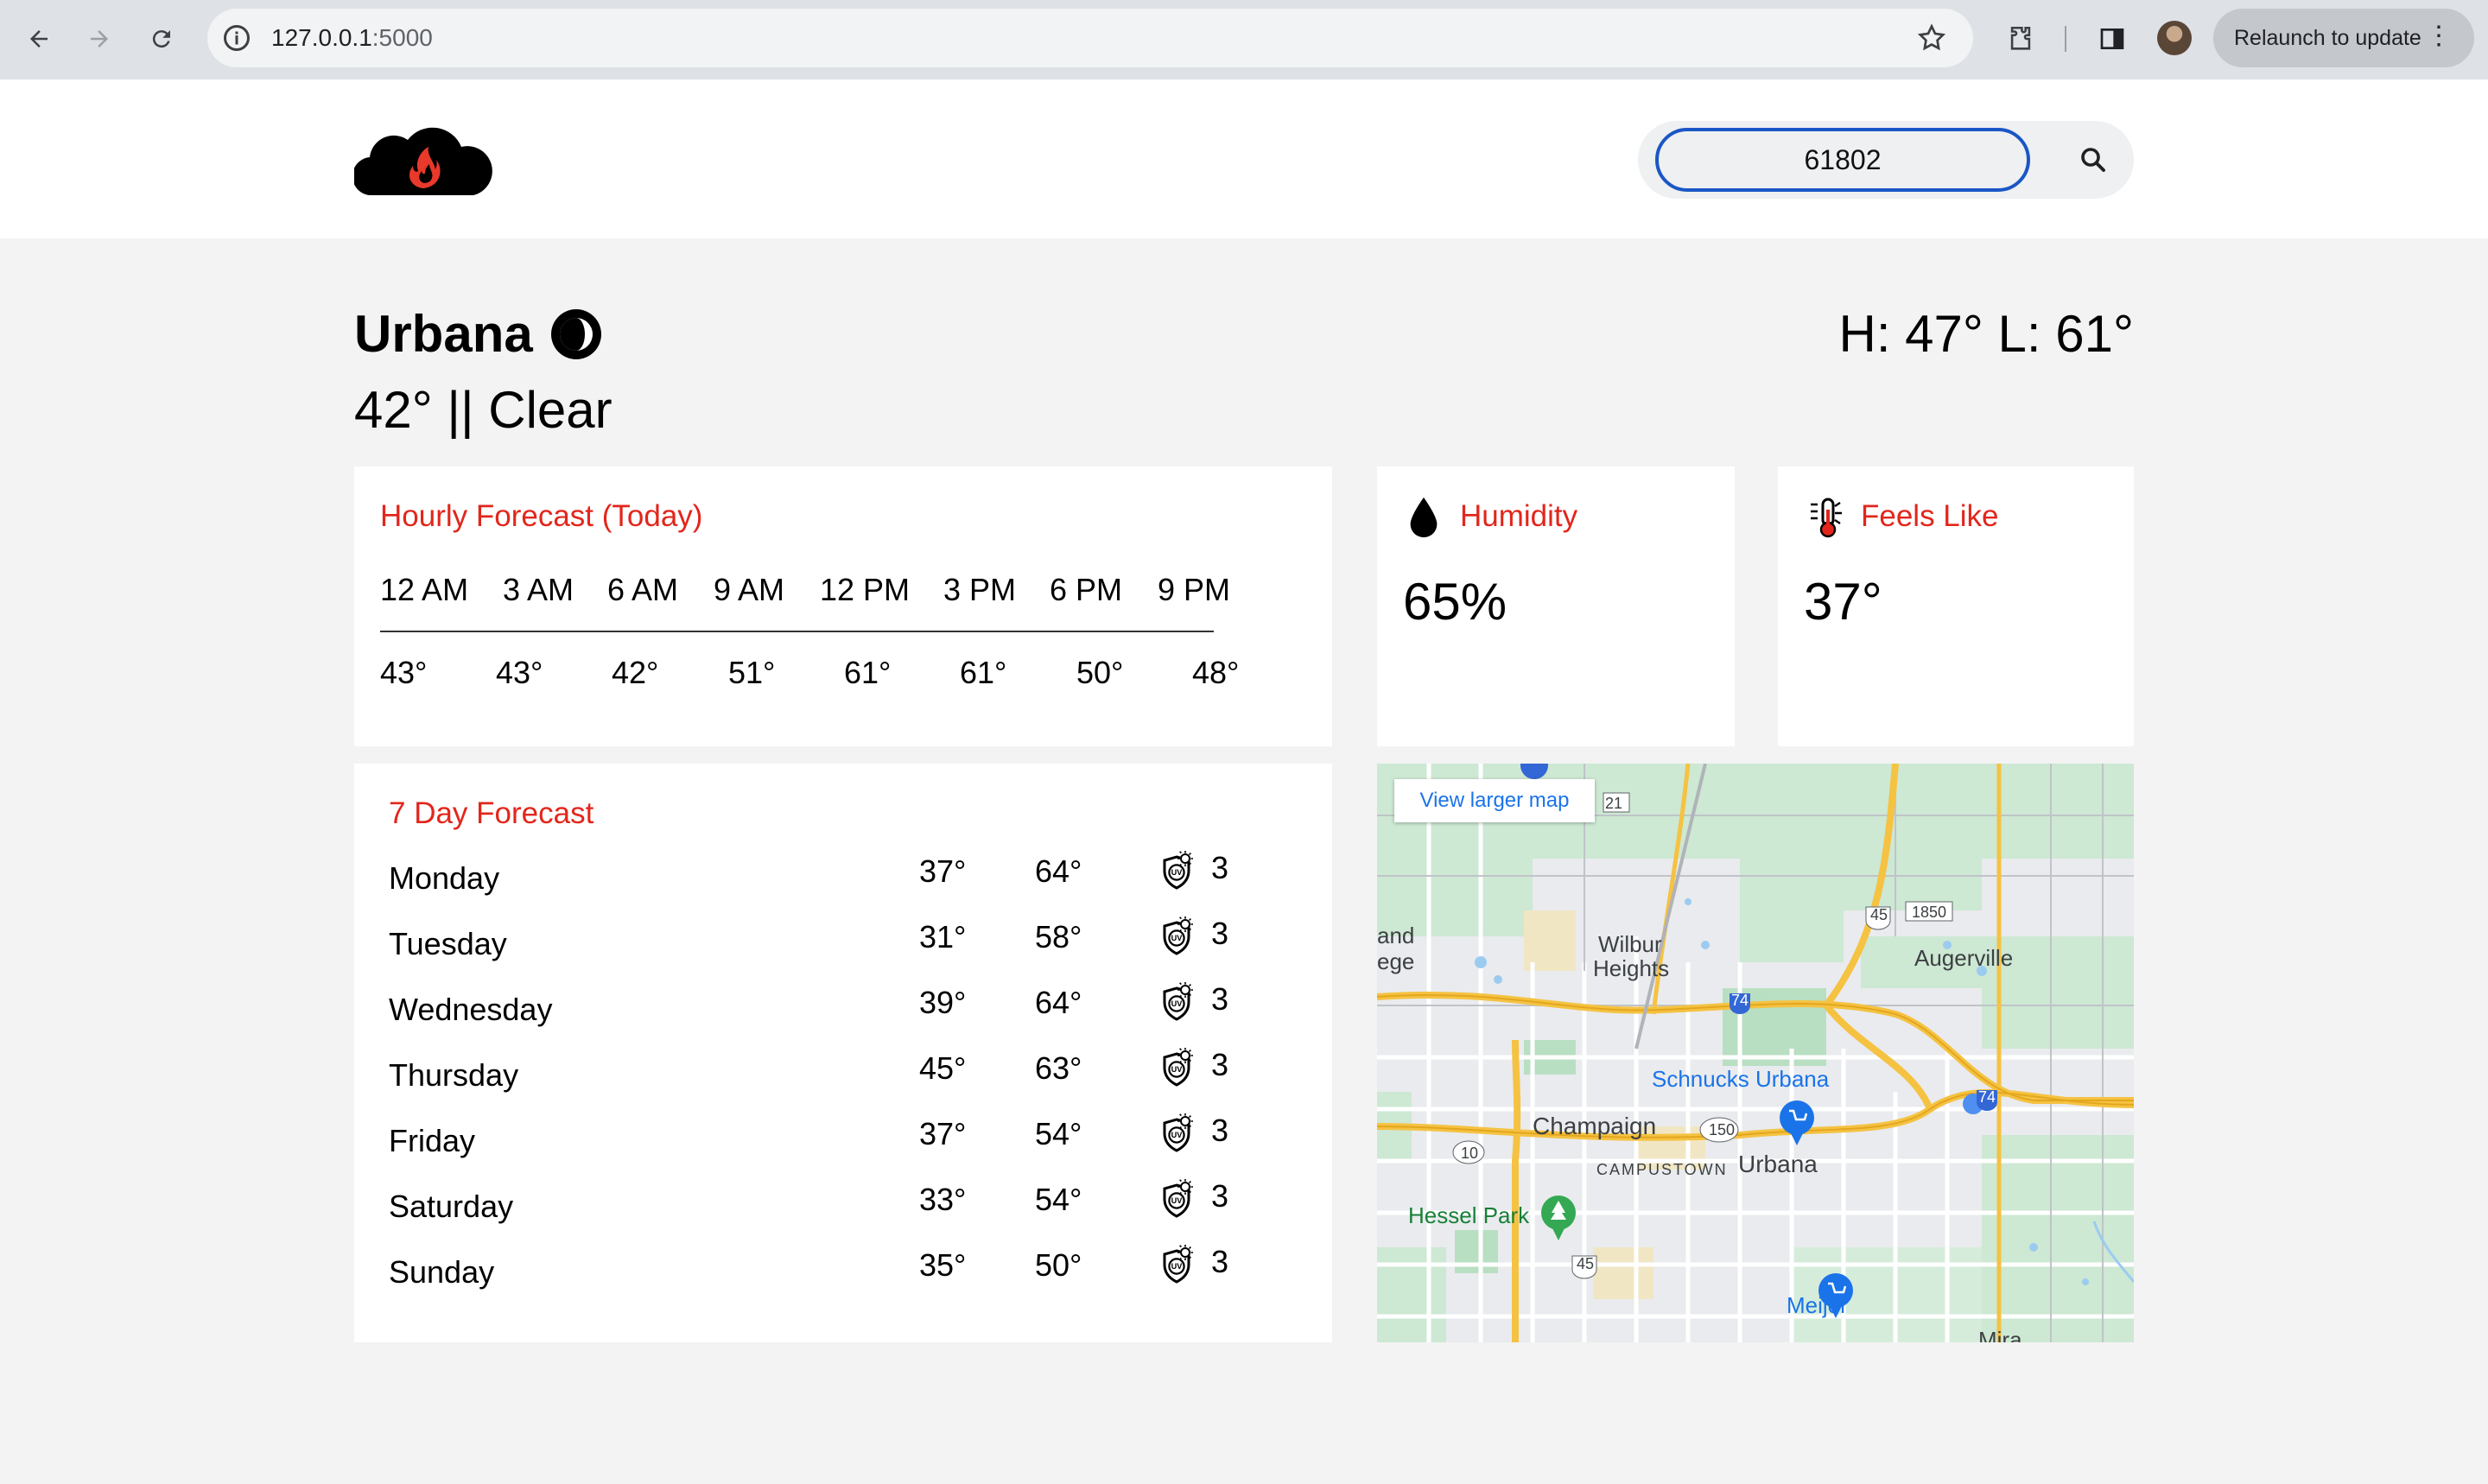  Describe the element at coordinates (943, 1002) in the screenshot. I see `day-low-temp: 39°` at that location.